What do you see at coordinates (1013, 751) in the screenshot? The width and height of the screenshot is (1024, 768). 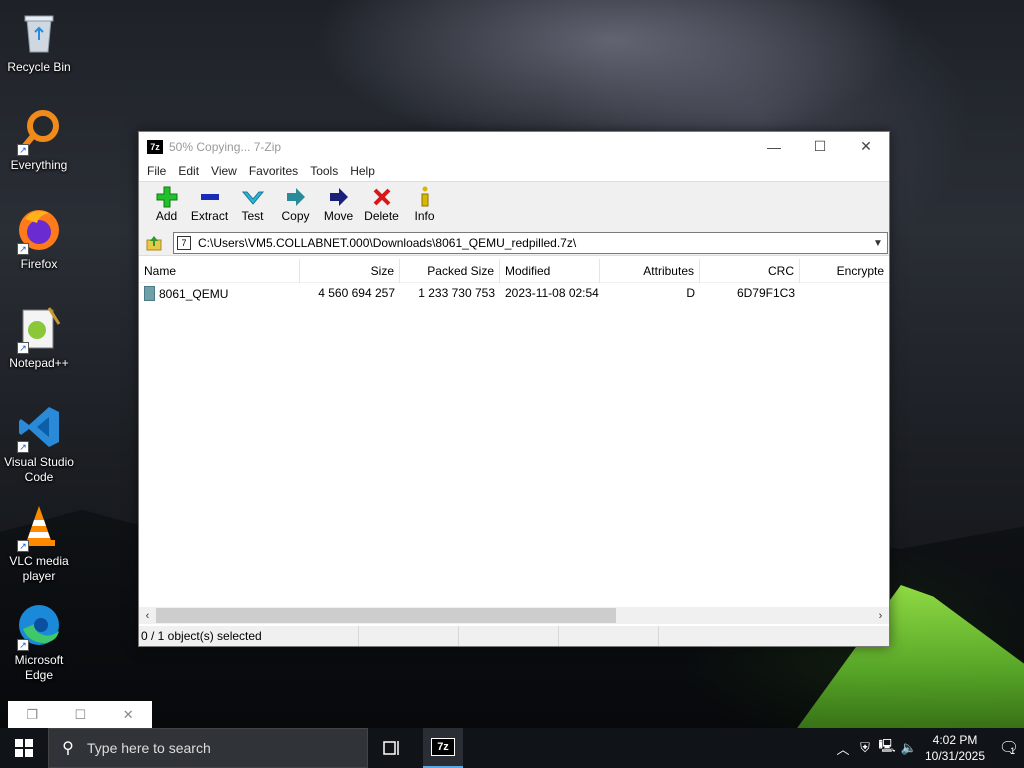 I see `notification-count: 1` at bounding box center [1013, 751].